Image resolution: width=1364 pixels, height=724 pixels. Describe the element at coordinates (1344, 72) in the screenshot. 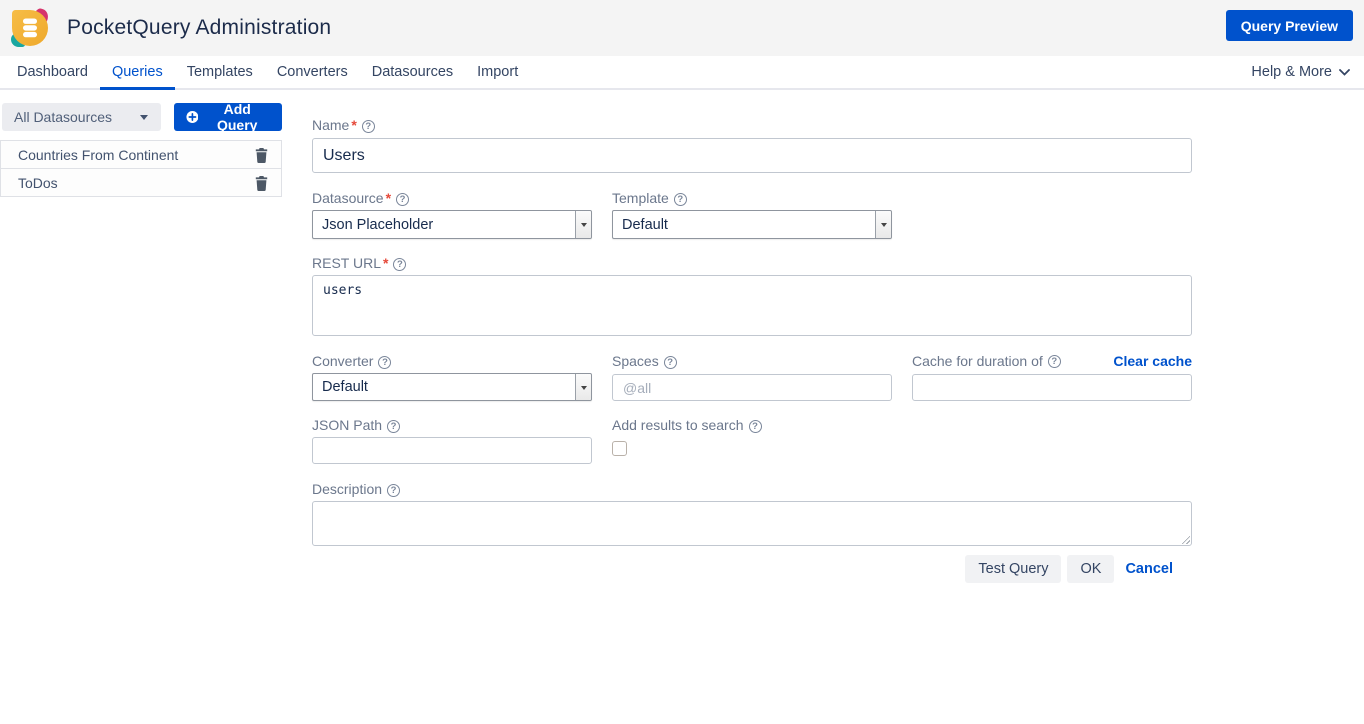

I see `chevron-down-icon` at that location.